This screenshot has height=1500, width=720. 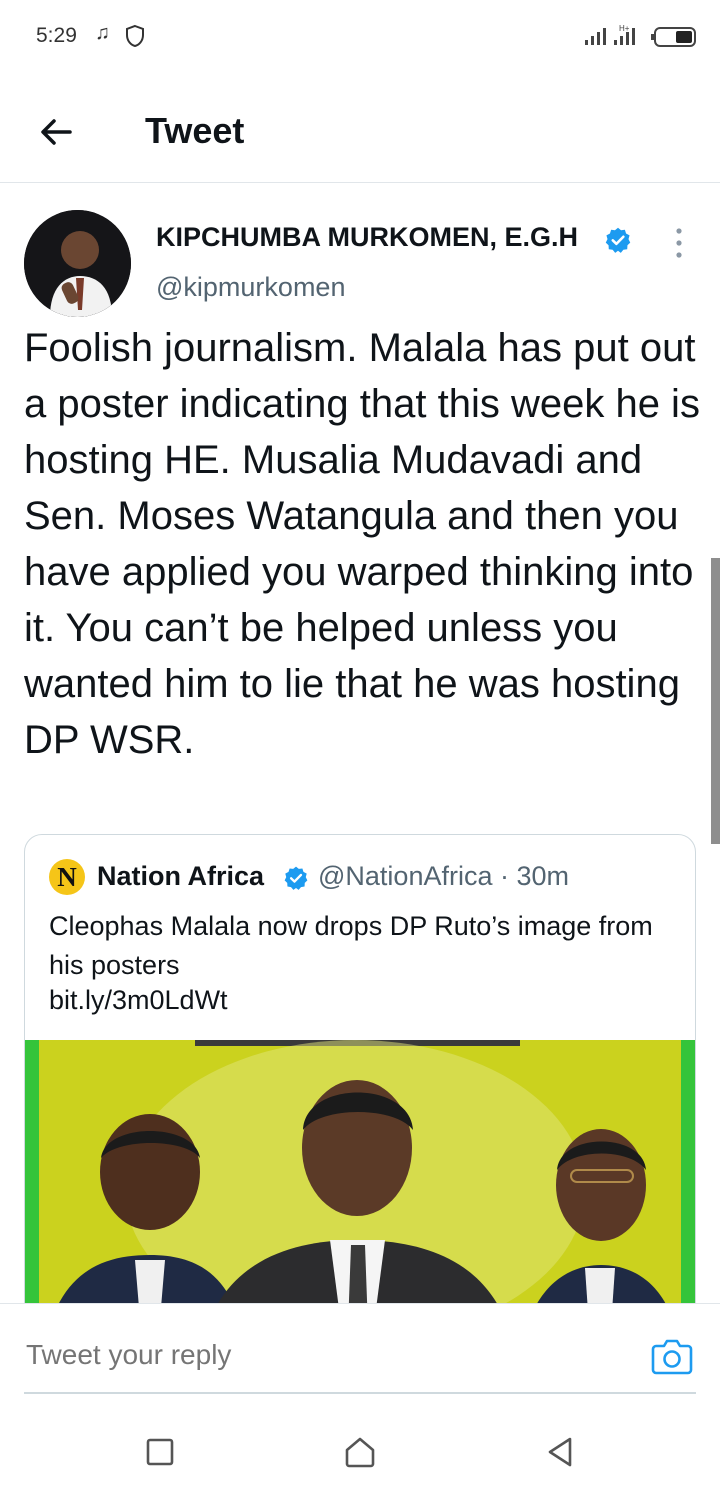 What do you see at coordinates (560, 1452) in the screenshot?
I see `back-triangle-icon` at bounding box center [560, 1452].